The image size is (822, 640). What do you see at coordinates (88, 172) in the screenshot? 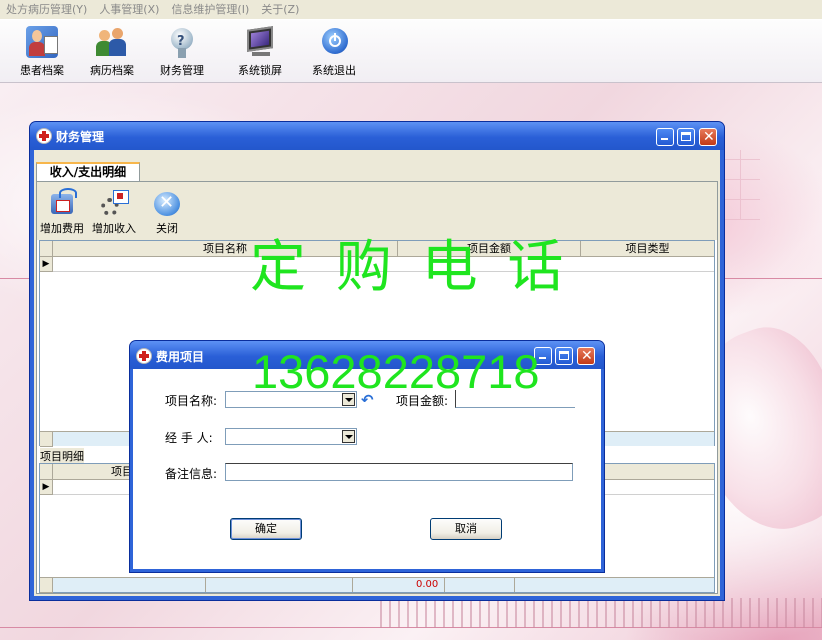
I see `tab-income-expense: 收入/支出明细` at bounding box center [88, 172].